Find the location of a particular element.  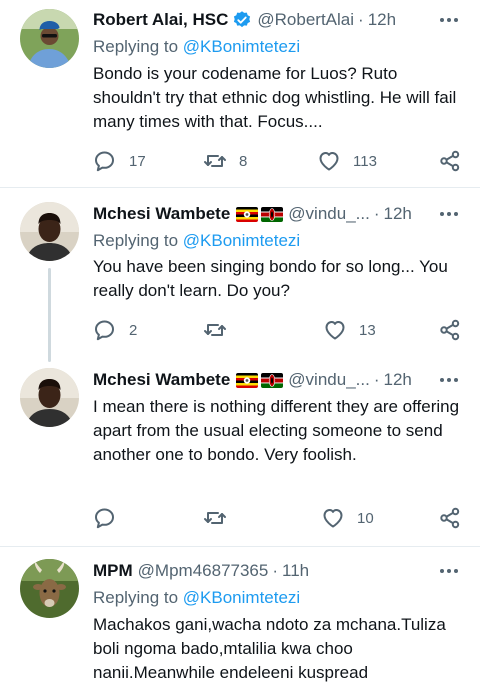

tweet-actions: 17 8 113 is located at coordinates (276, 161).